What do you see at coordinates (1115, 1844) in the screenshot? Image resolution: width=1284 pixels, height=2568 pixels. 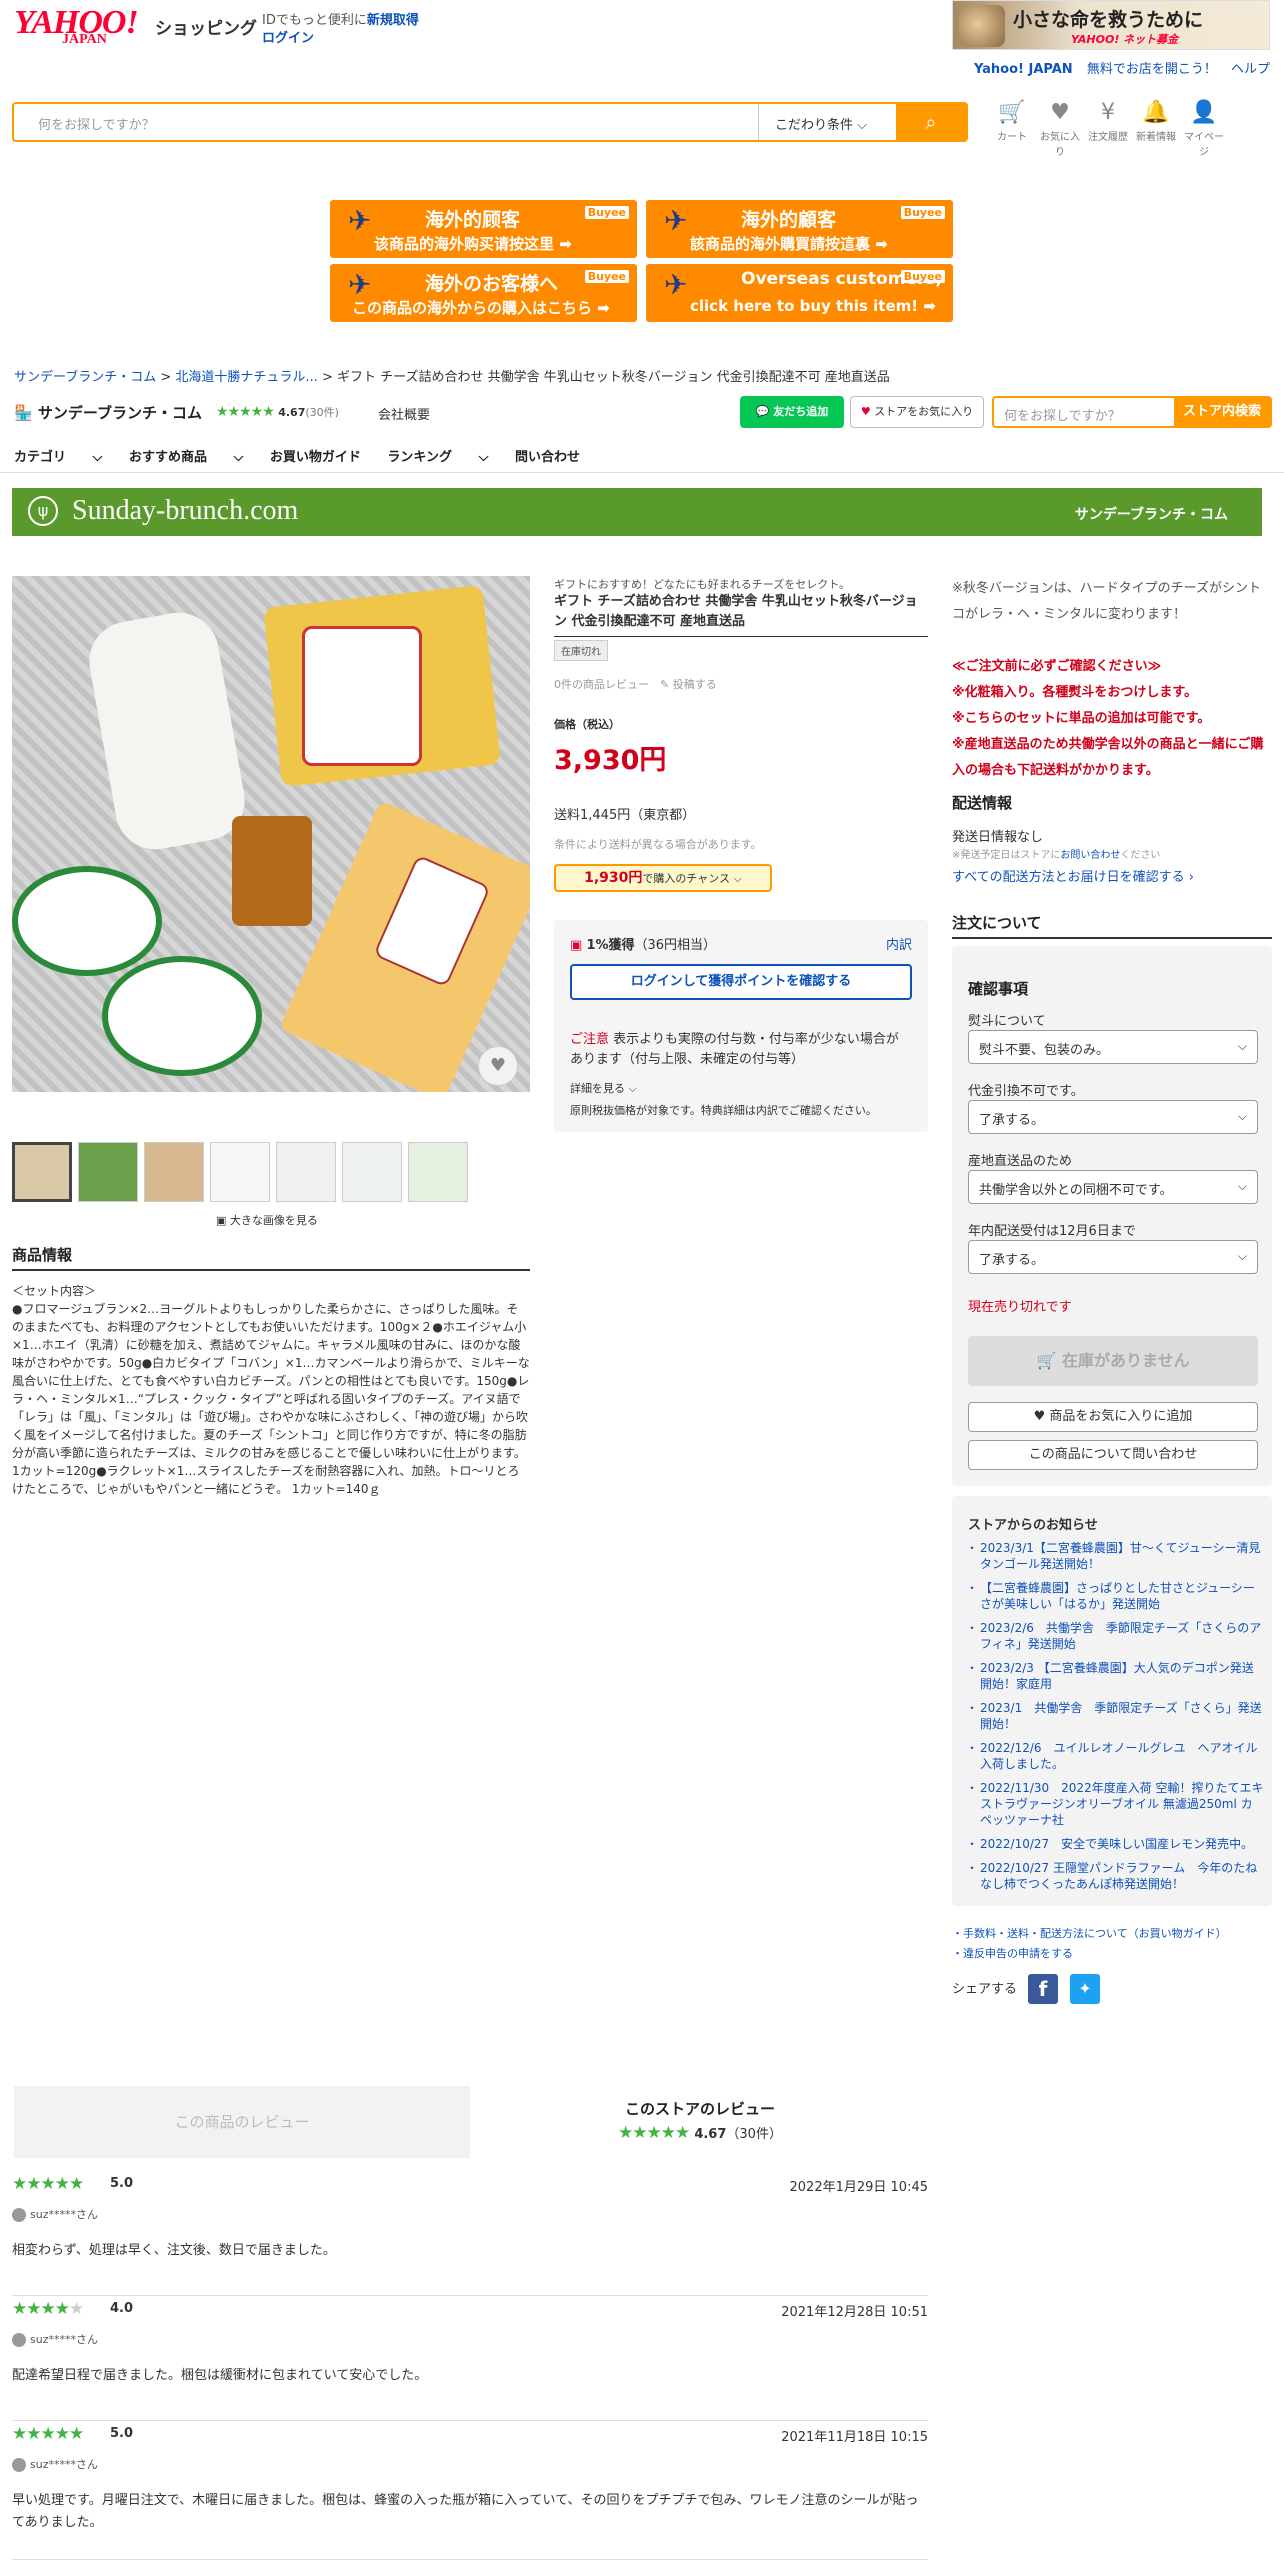 I see `news-item: 2022/10/27 安全で美味しい国産レモン発売中。` at bounding box center [1115, 1844].